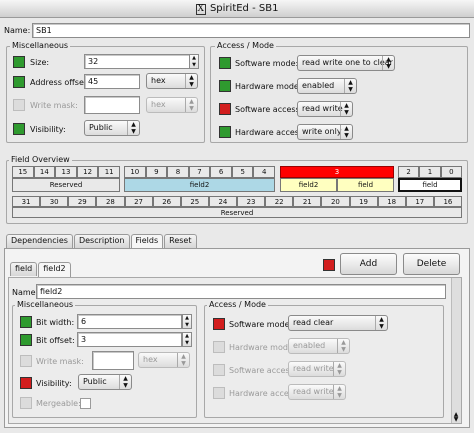  What do you see at coordinates (40, 45) in the screenshot?
I see `misc-group-title: Miscellaneous` at bounding box center [40, 45].